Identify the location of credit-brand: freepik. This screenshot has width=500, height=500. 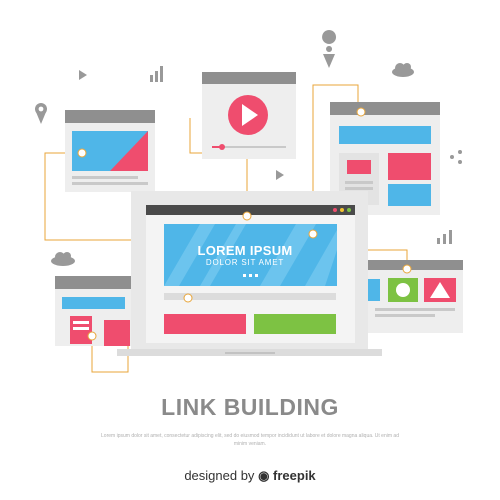
(294, 475).